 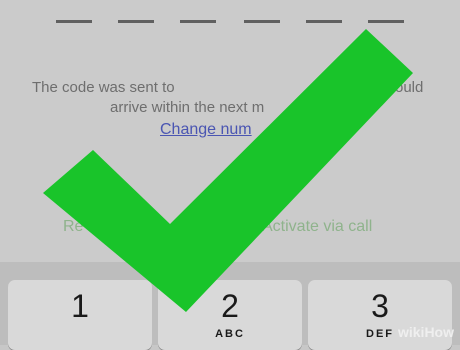 What do you see at coordinates (317, 227) in the screenshot?
I see `activate-via-call-button: Activate via call` at bounding box center [317, 227].